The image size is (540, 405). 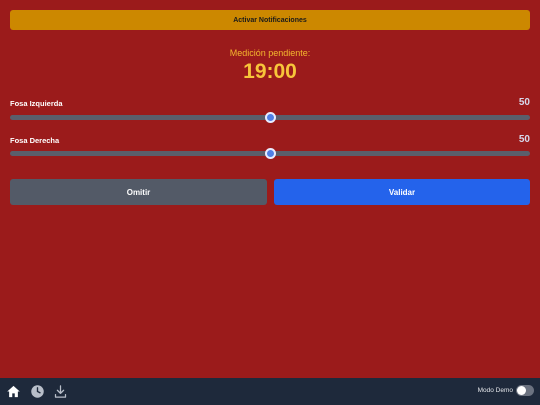 I want to click on pending-measurement-time: 19:00, so click(x=270, y=71).